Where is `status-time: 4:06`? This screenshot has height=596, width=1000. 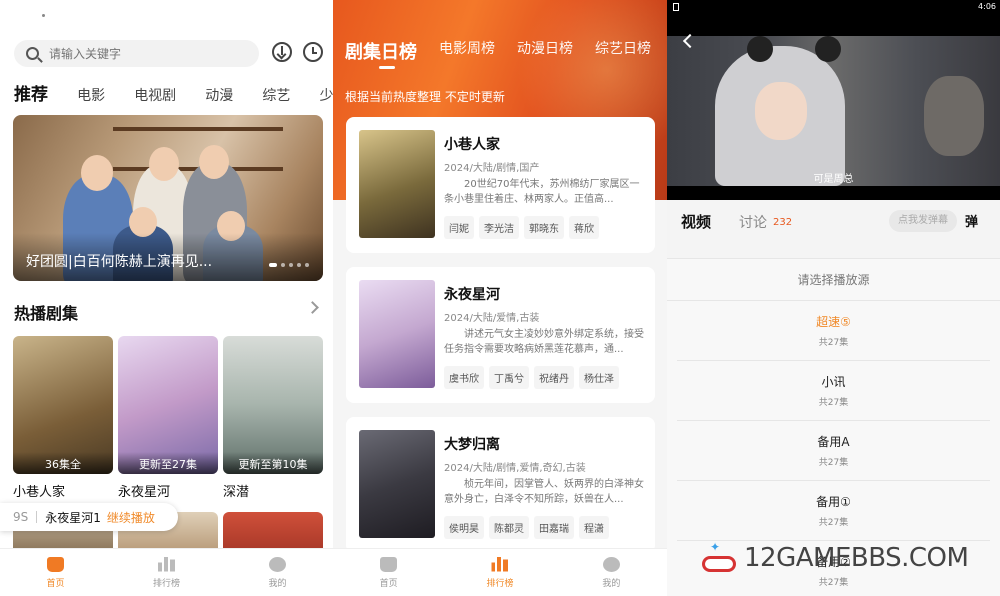
status-time: 4:06 is located at coordinates (987, 6).